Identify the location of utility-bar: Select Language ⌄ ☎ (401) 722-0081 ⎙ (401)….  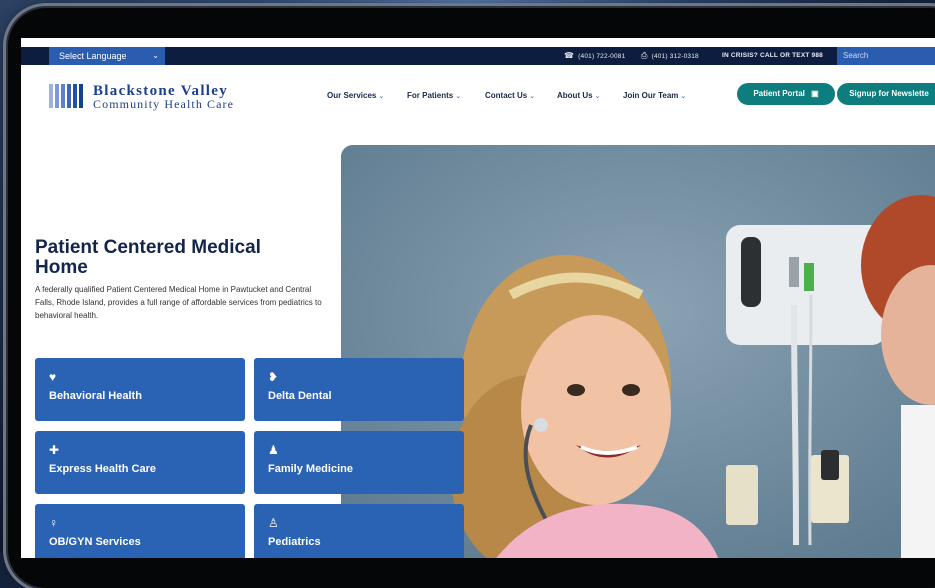
(478, 56).